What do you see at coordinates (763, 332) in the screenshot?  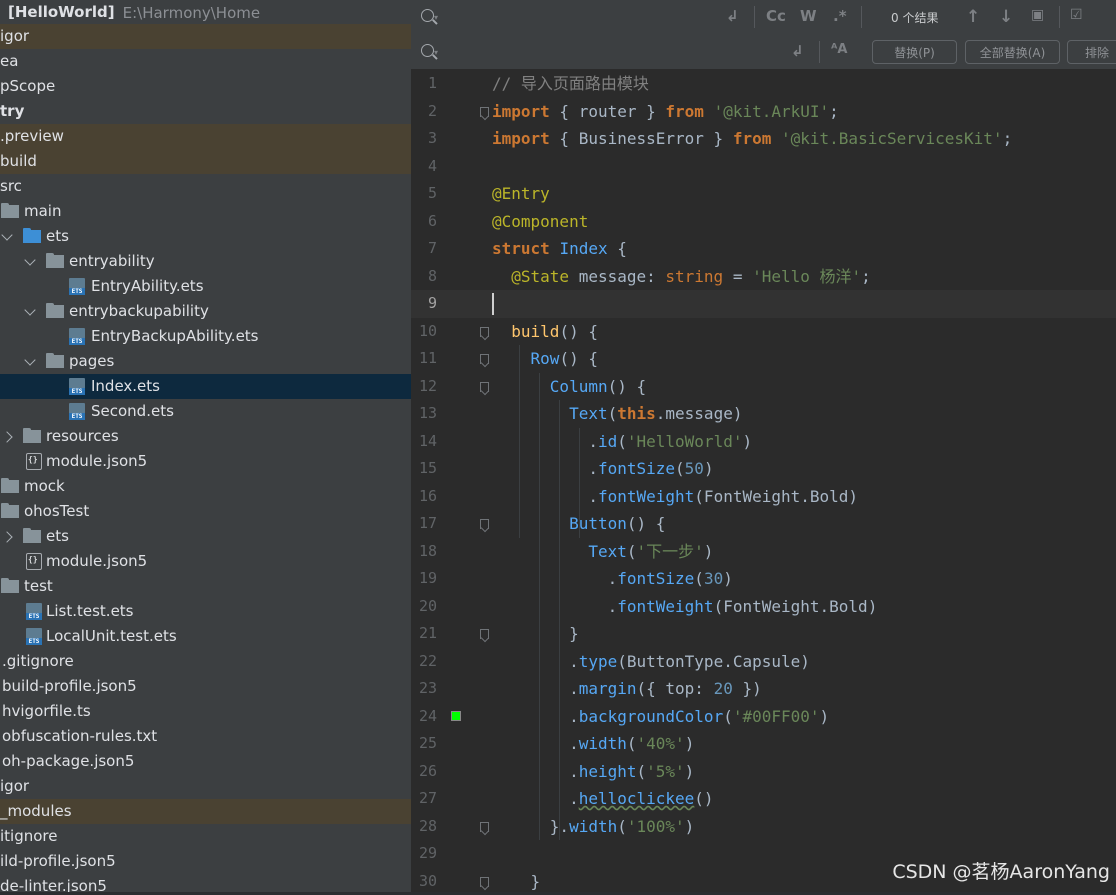 I see `code-line: 10 build() {` at bounding box center [763, 332].